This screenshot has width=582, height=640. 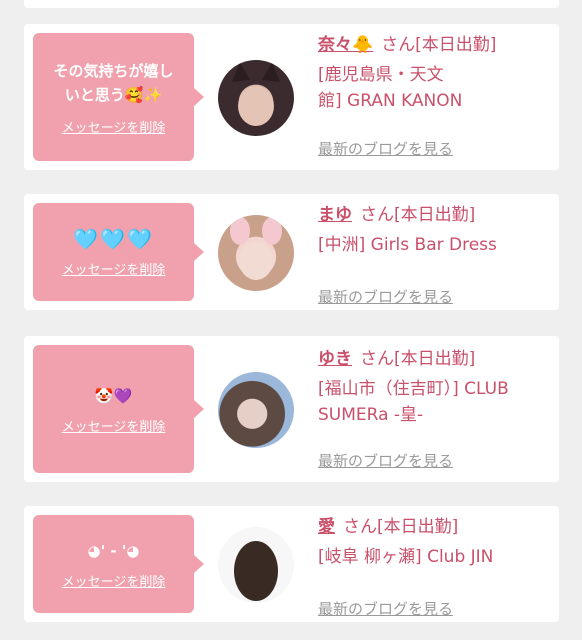 What do you see at coordinates (118, 409) in the screenshot?
I see `message-bubble: 🤡💜 メッセージを削除` at bounding box center [118, 409].